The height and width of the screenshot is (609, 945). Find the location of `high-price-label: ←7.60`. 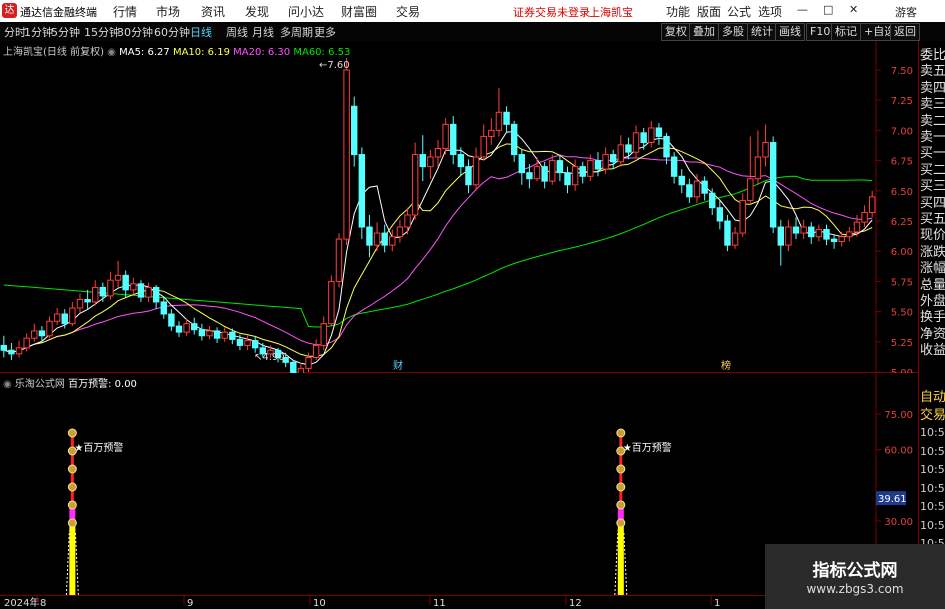

high-price-label: ←7.60 is located at coordinates (334, 65).